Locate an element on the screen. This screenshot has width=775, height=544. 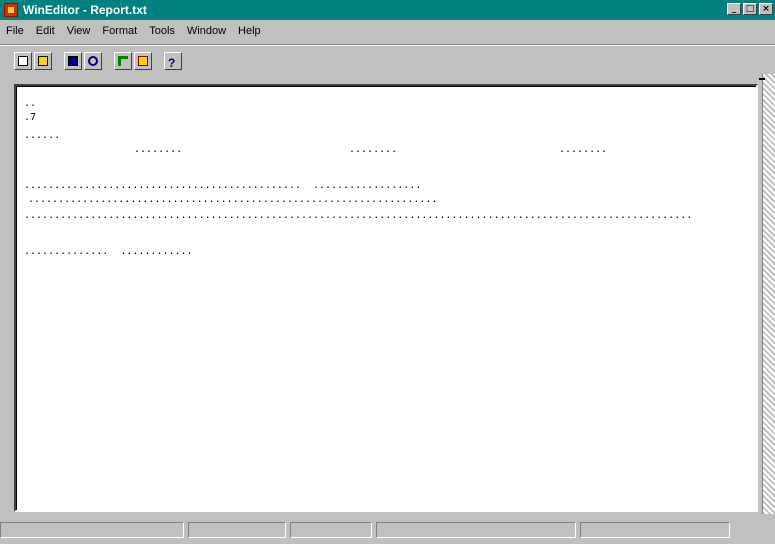
redo-button is located at coordinates (143, 61).